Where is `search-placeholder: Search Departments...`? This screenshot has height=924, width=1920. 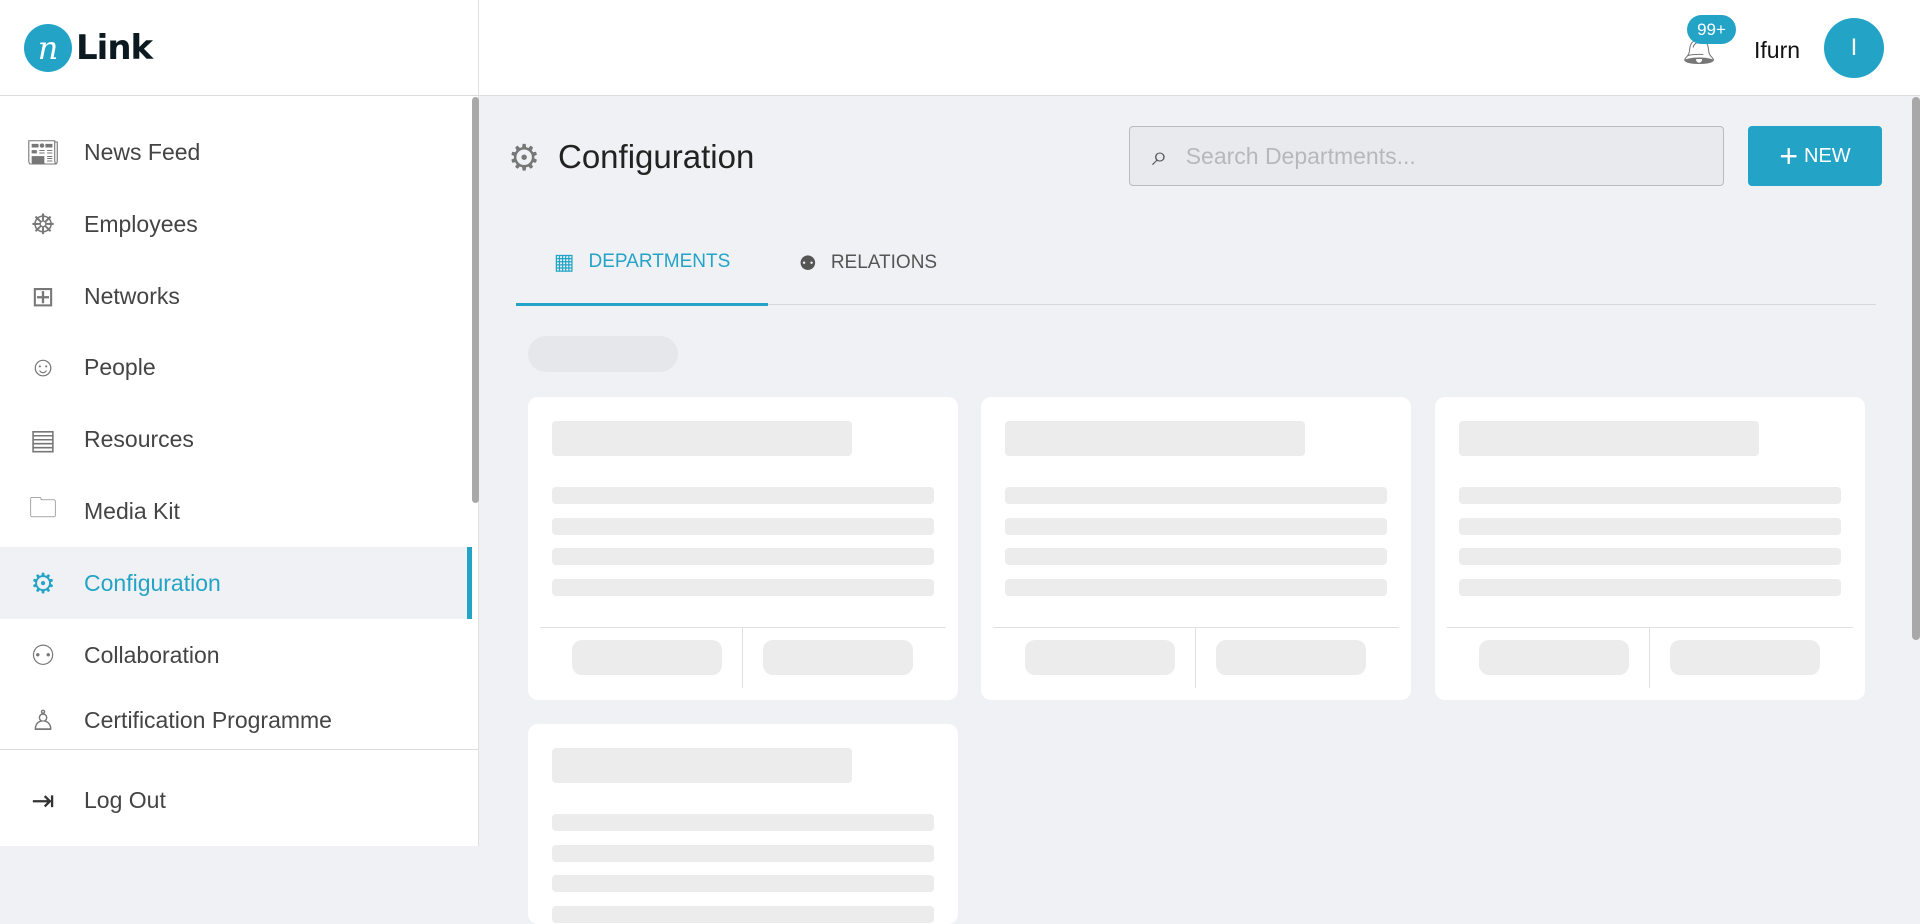 search-placeholder: Search Departments... is located at coordinates (1300, 155).